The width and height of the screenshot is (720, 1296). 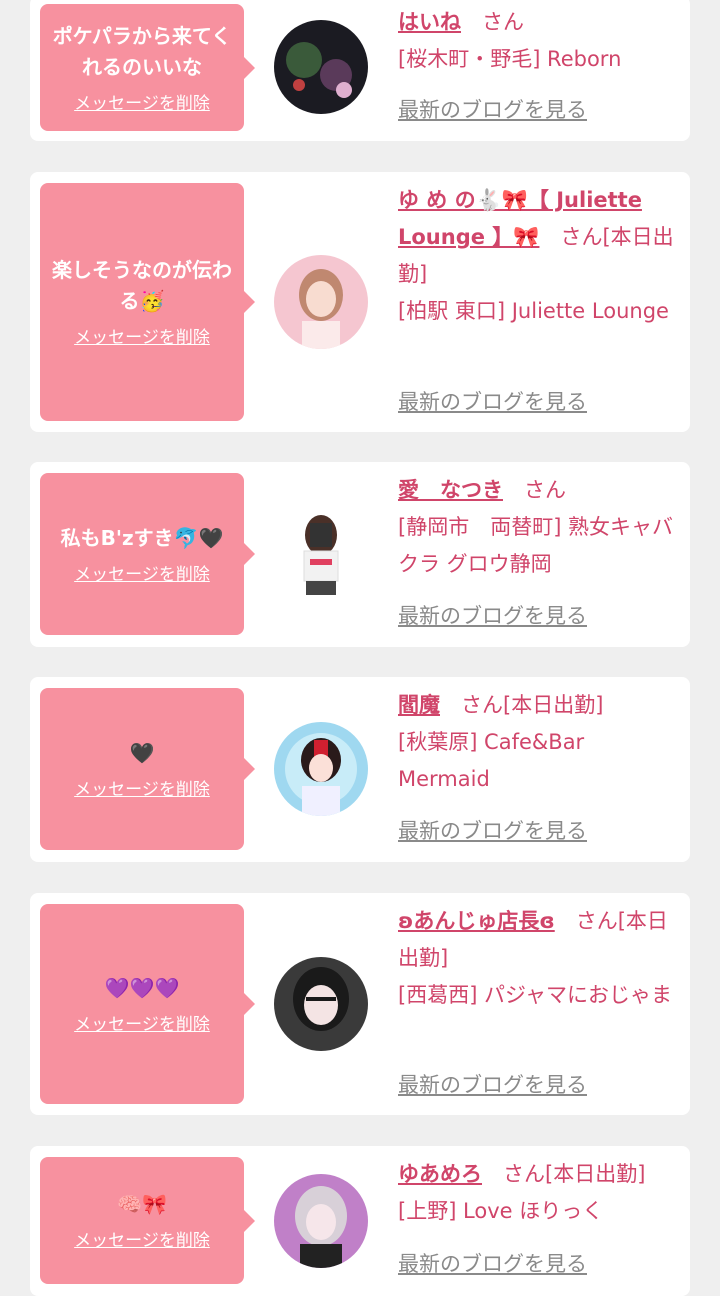 What do you see at coordinates (440, 1174) in the screenshot?
I see `cast-name-link: ゆあめろ` at bounding box center [440, 1174].